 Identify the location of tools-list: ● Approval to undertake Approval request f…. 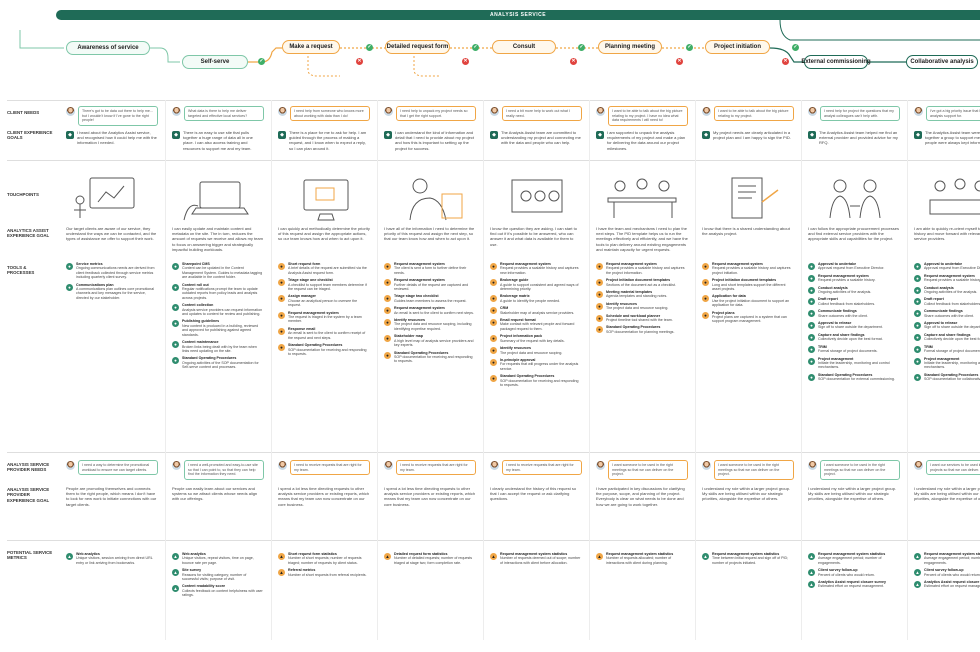
(947, 323).